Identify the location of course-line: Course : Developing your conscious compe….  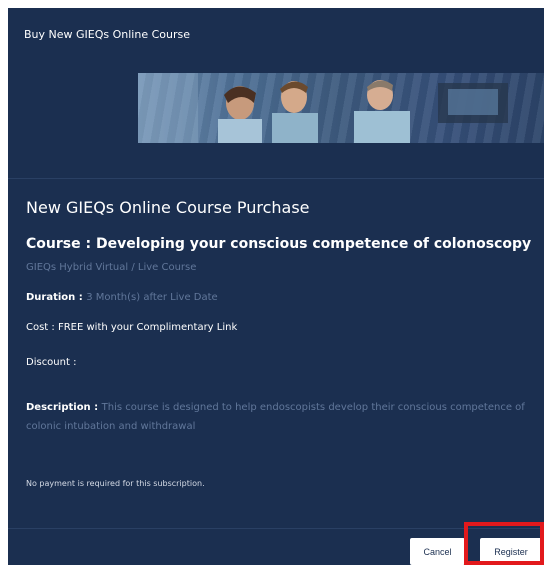
(278, 244).